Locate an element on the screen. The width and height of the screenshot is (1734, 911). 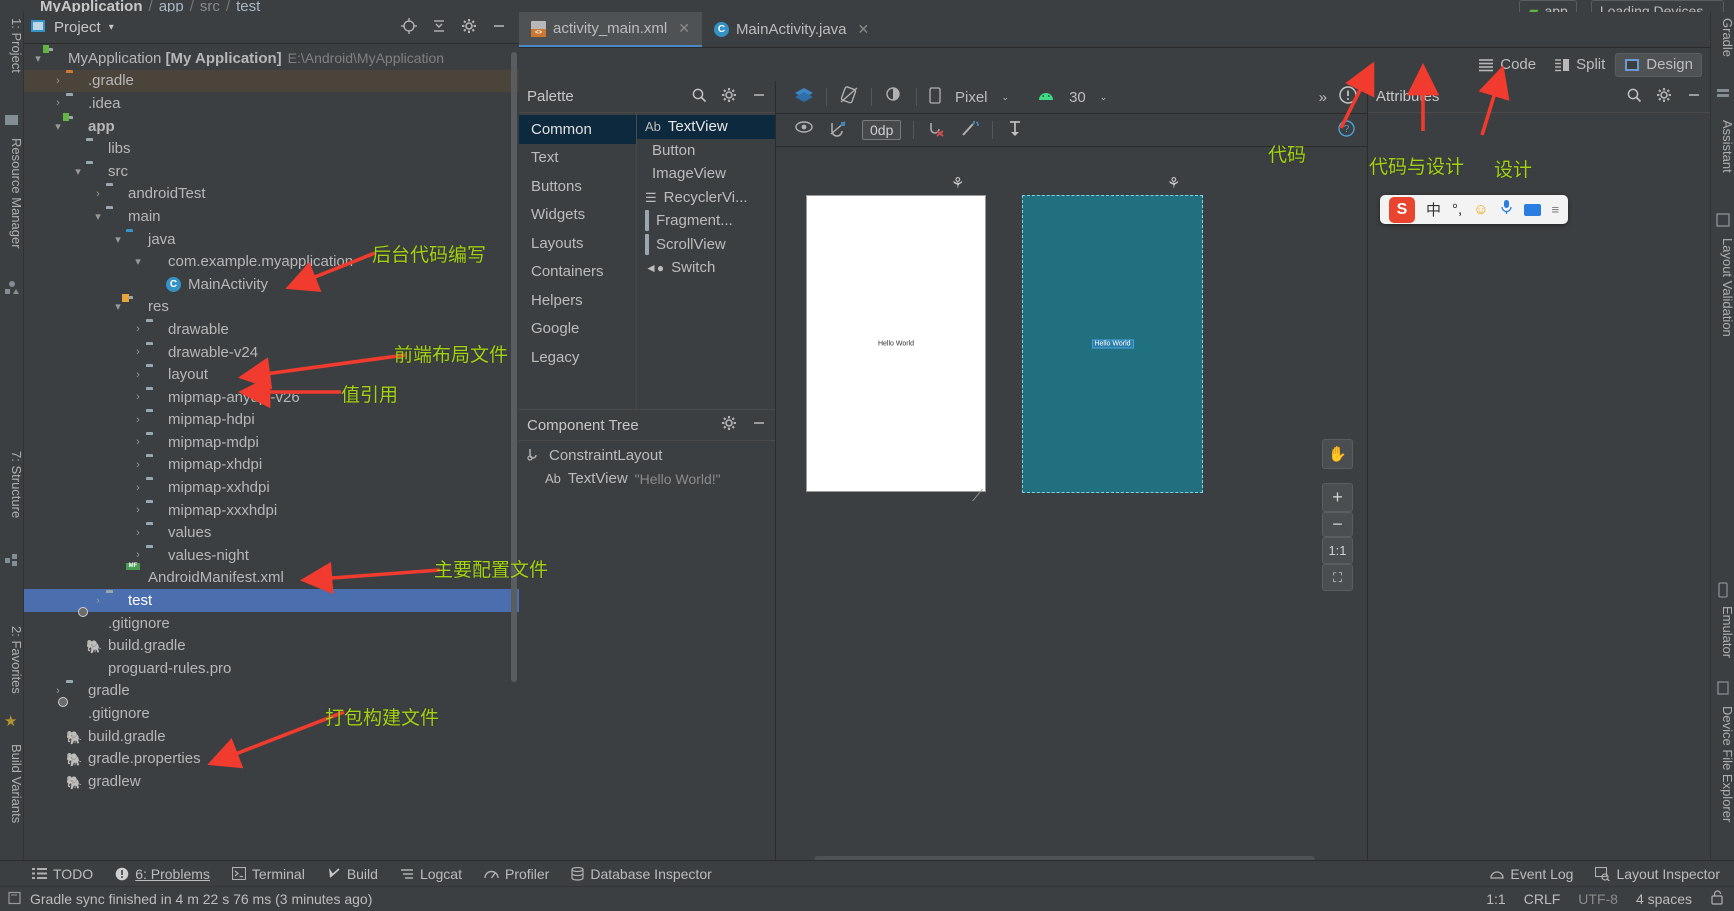
bottom-item-problems: 6: Problems is located at coordinates (162, 874).